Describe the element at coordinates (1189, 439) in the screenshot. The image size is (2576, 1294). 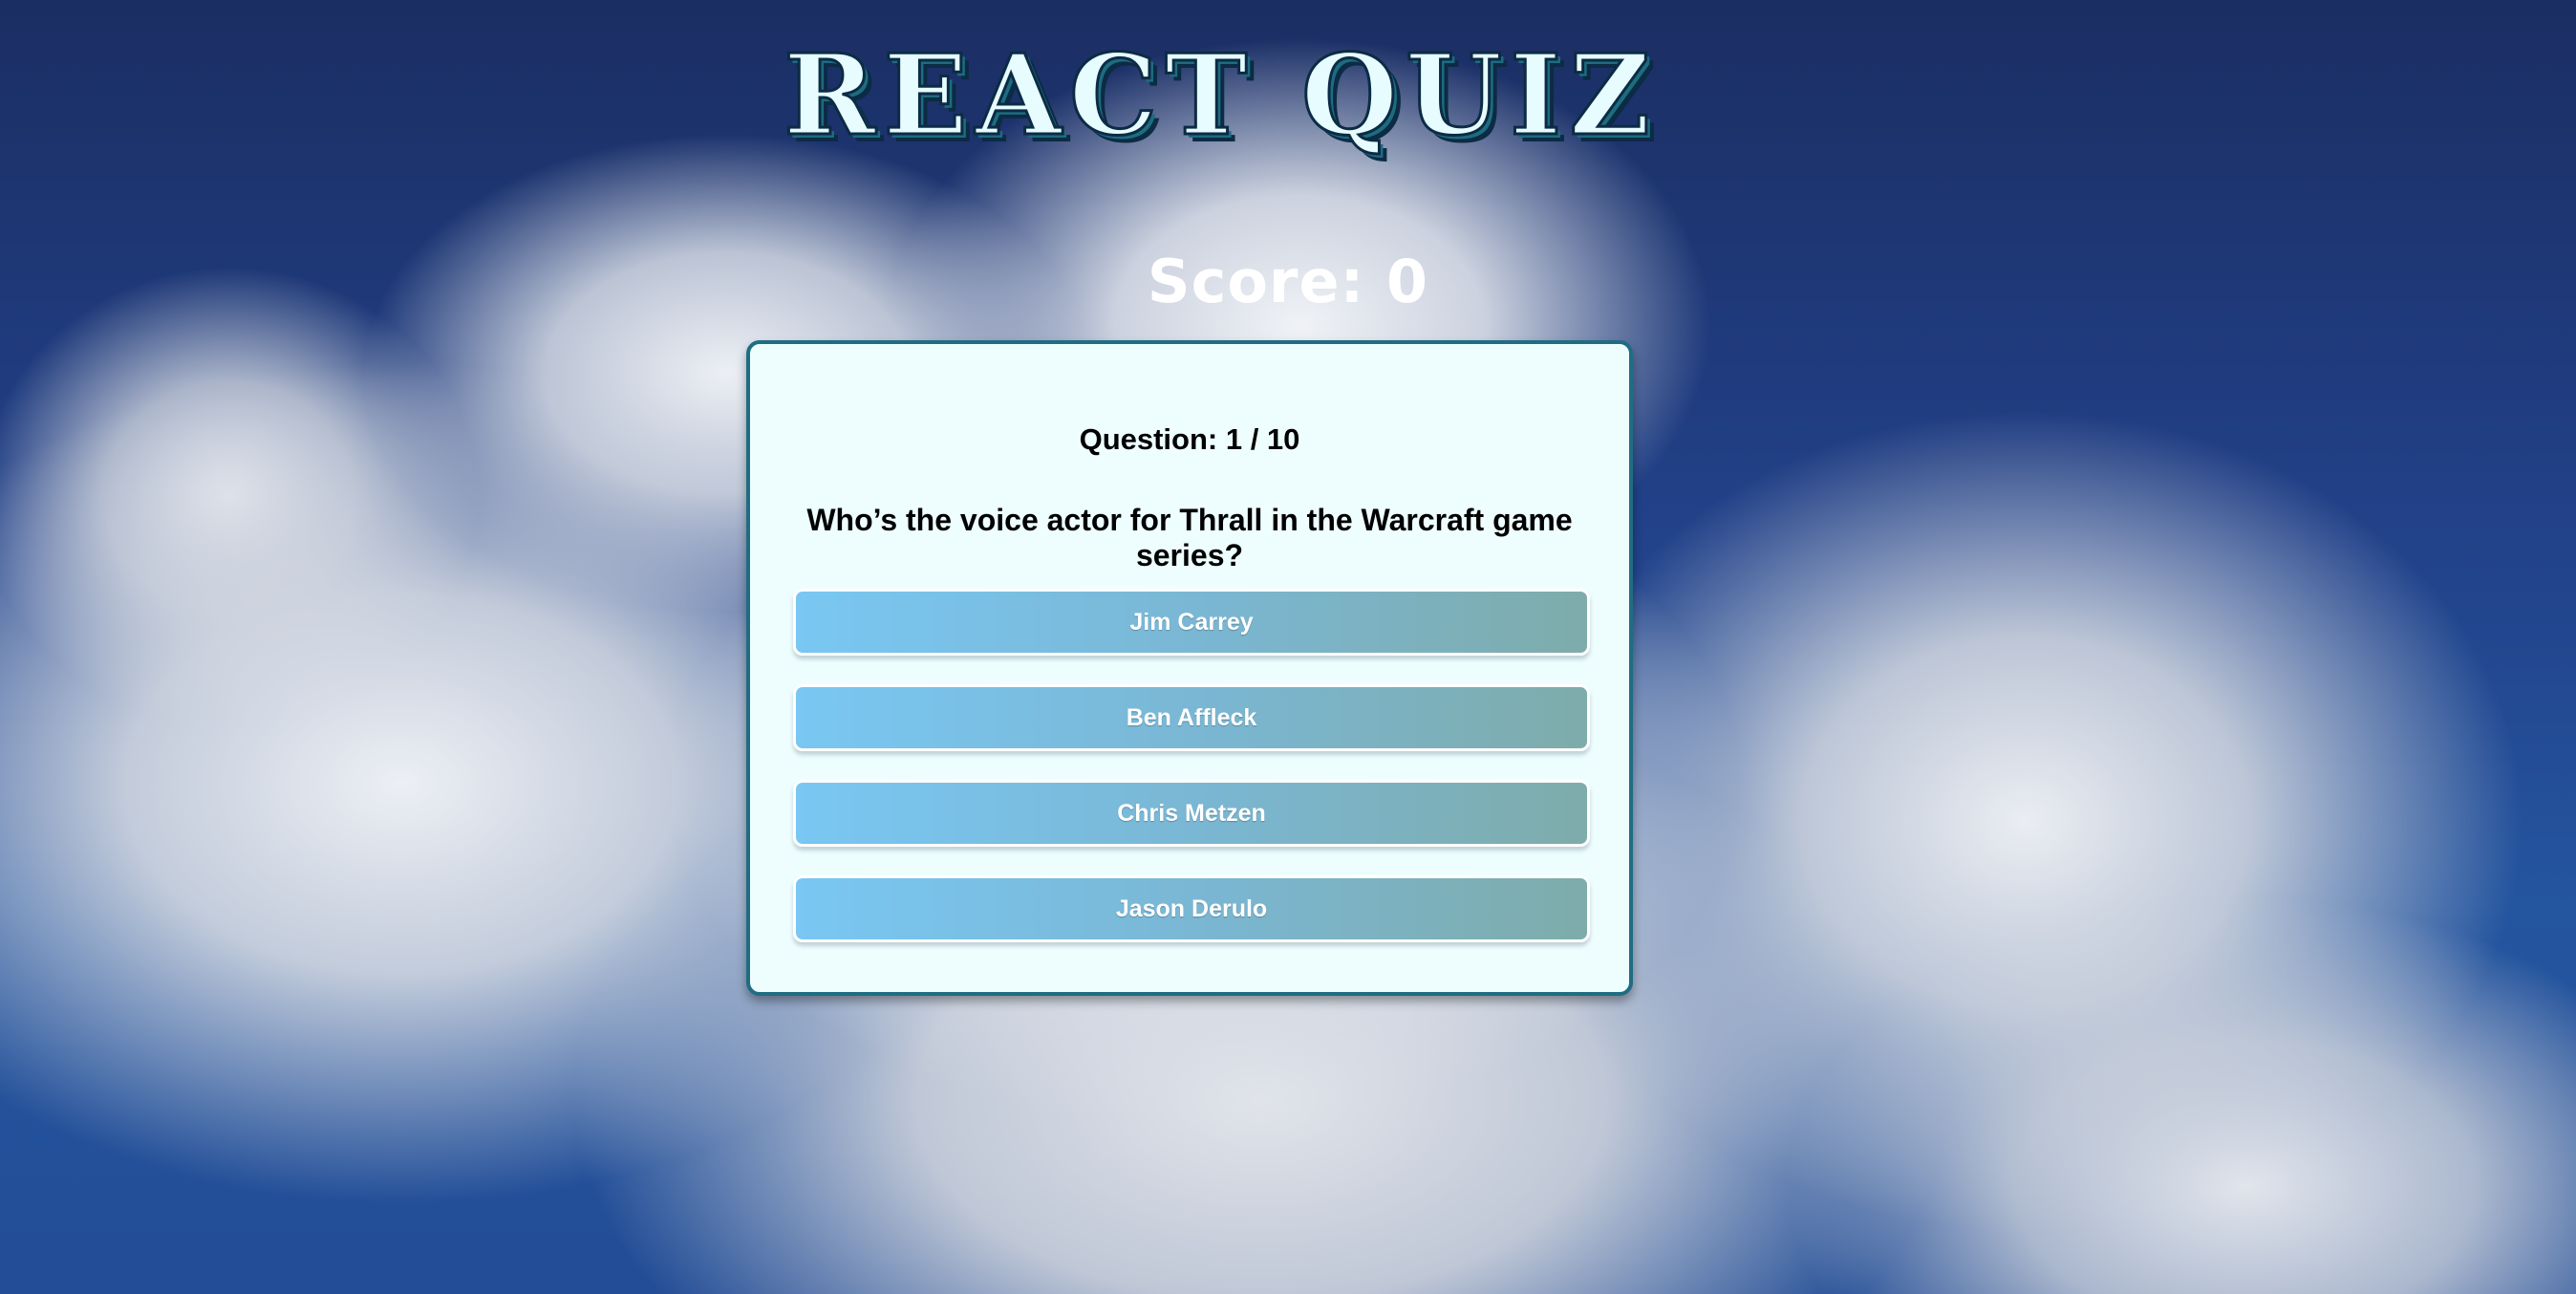
I see `question-counter: Question: 1 / 10` at that location.